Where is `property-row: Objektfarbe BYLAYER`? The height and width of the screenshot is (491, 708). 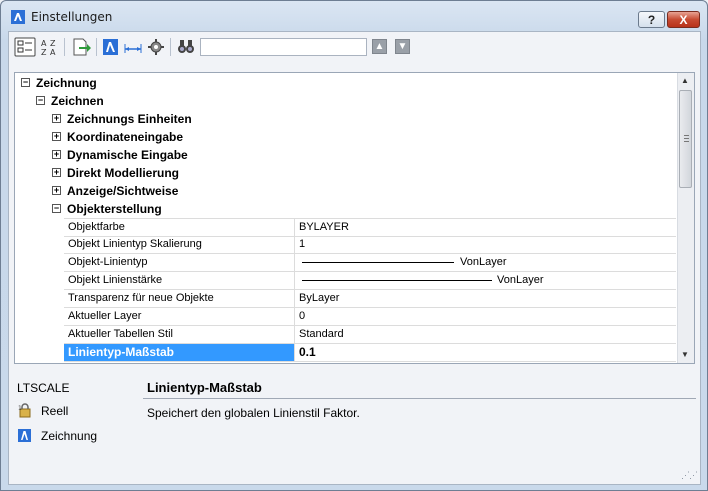 property-row: Objektfarbe BYLAYER is located at coordinates (370, 227).